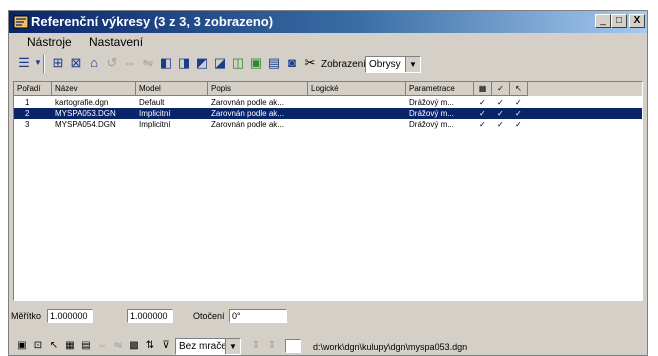  Describe the element at coordinates (22, 346) in the screenshot. I see `view-icon: ▣` at that location.